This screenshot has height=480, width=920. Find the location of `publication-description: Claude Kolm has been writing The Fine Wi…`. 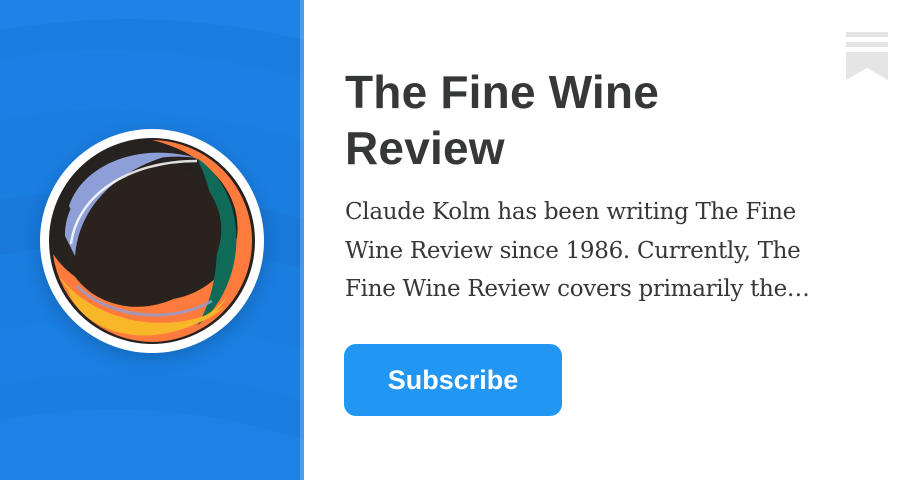

publication-description: Claude Kolm has been writing The Fine Wi… is located at coordinates (573, 250).